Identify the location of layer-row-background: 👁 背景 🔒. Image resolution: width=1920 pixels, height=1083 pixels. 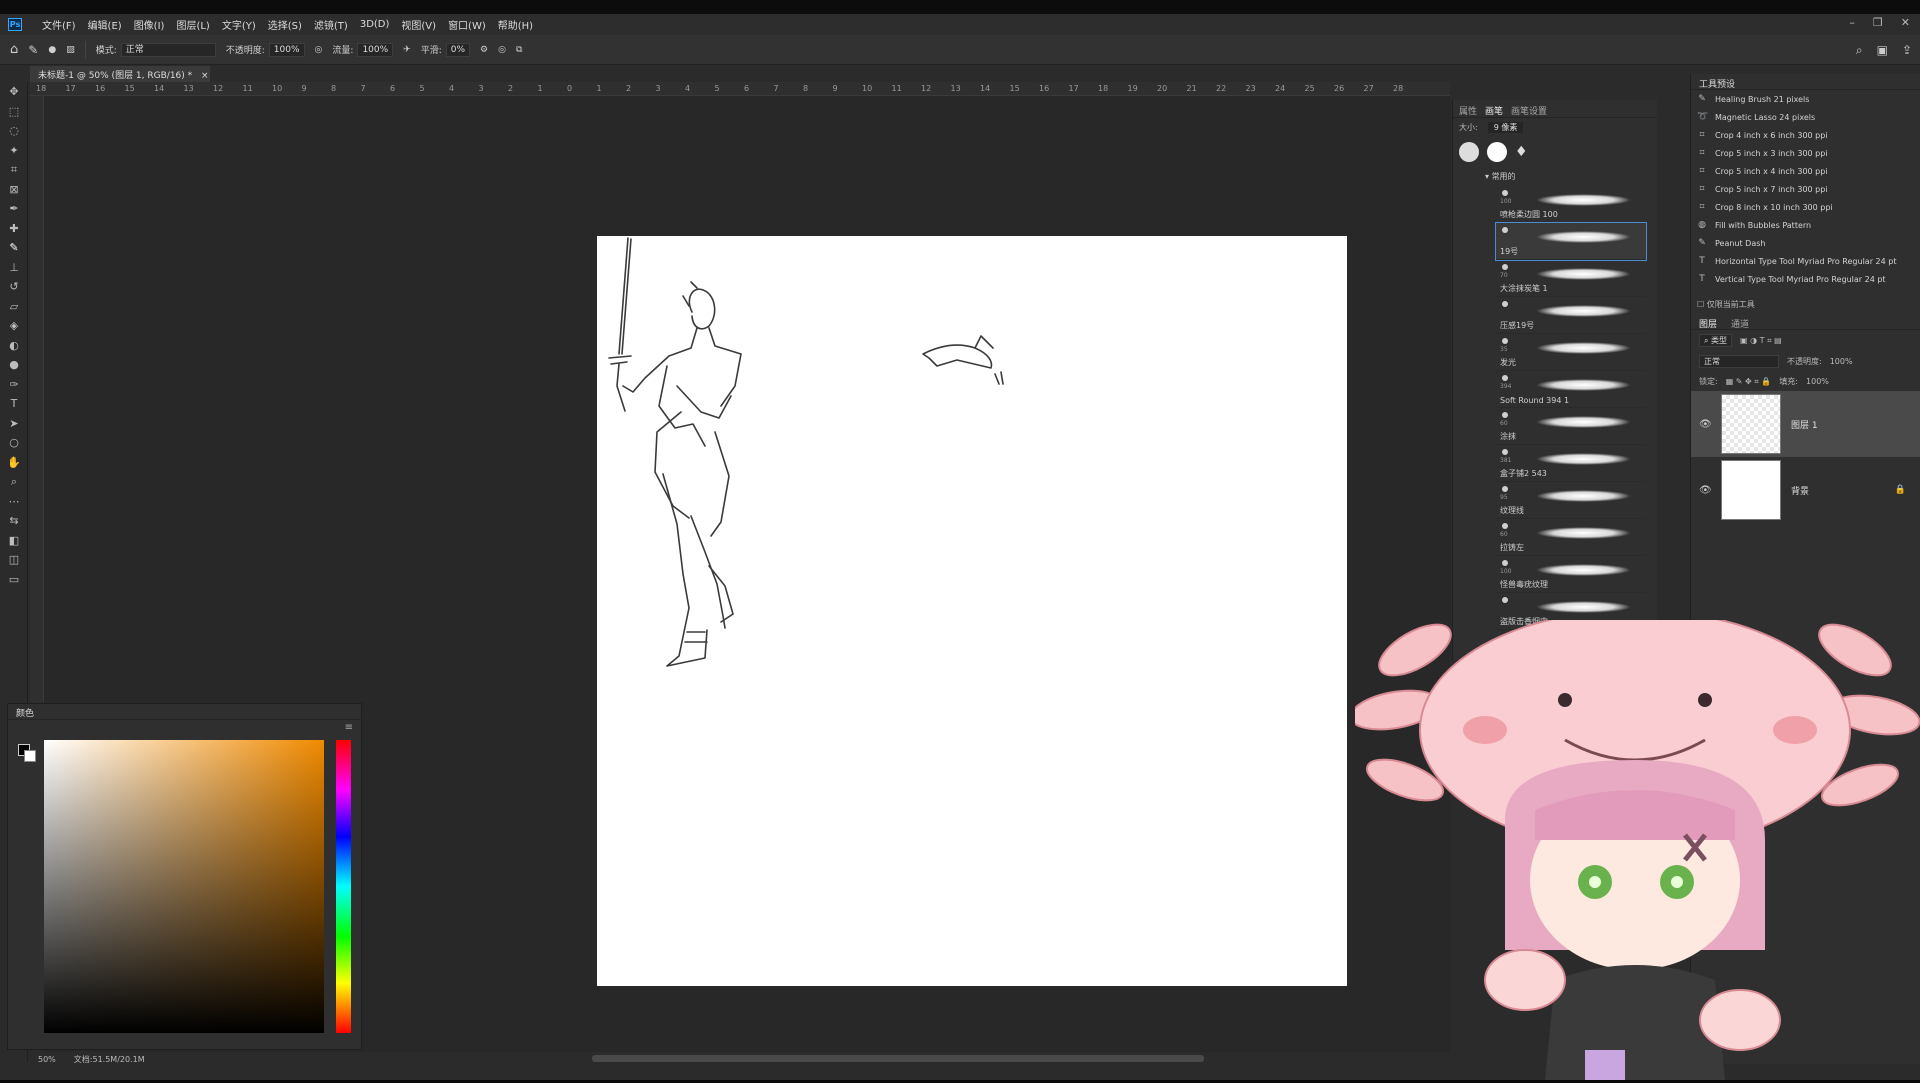
(1805, 490).